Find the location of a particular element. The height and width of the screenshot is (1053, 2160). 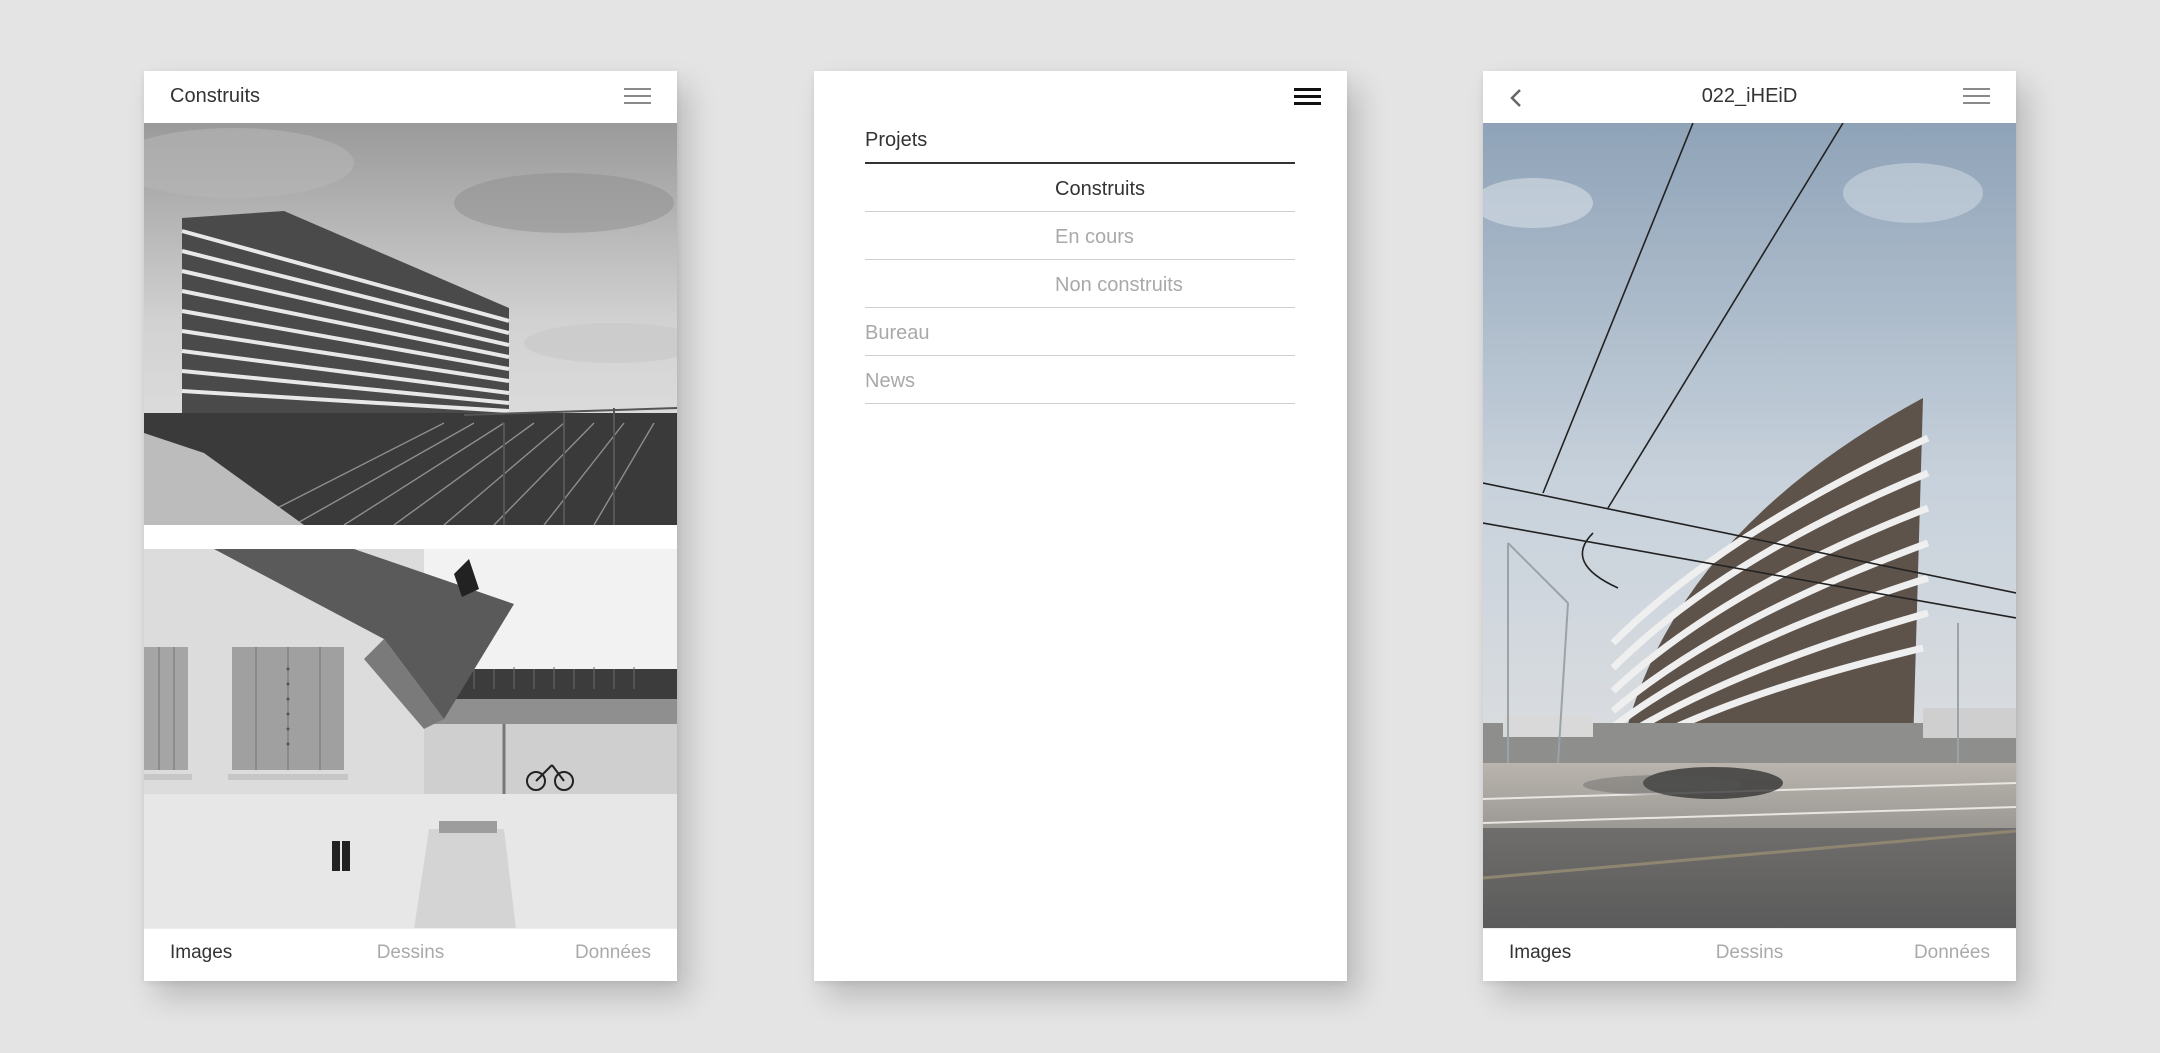

nav-item-label: Construits is located at coordinates (1100, 189).